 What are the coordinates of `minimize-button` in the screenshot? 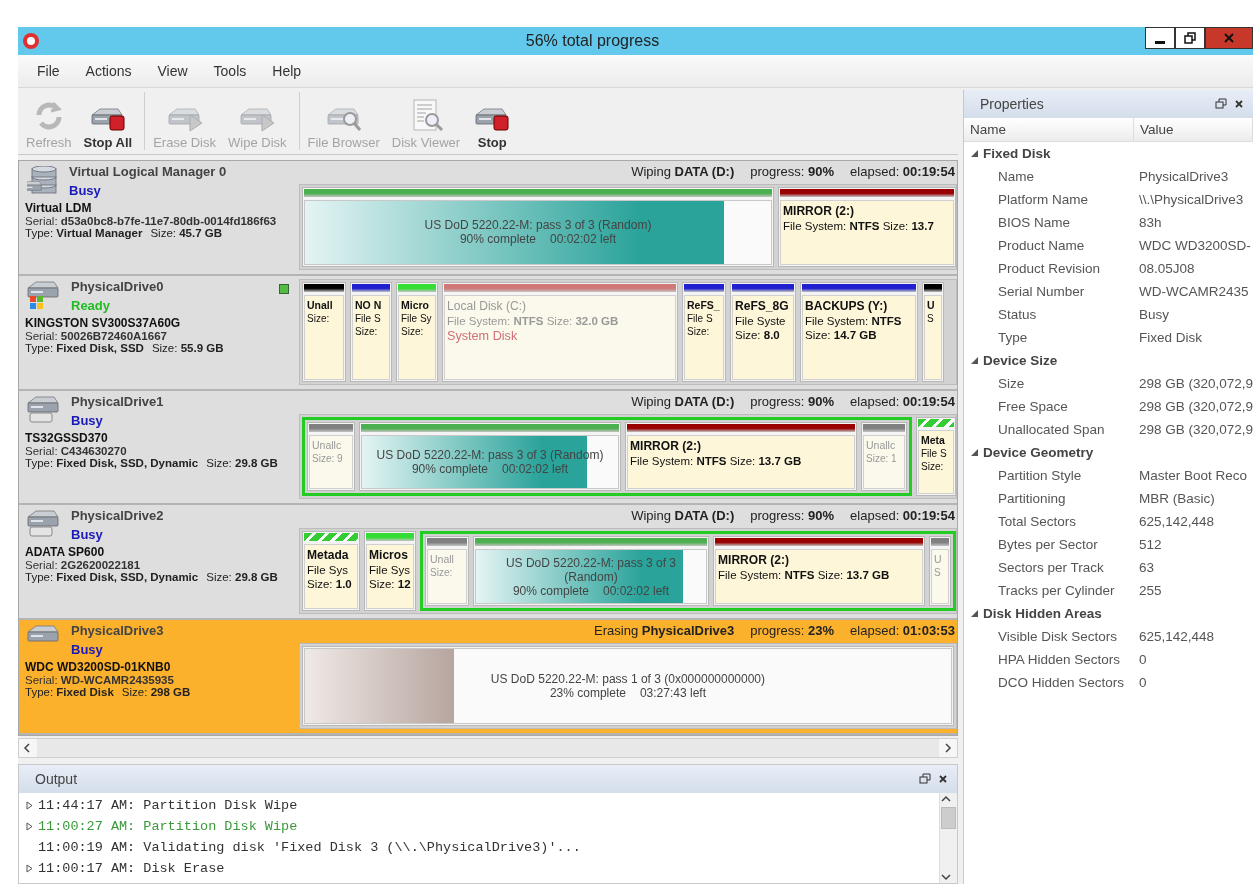 It's located at (1160, 38).